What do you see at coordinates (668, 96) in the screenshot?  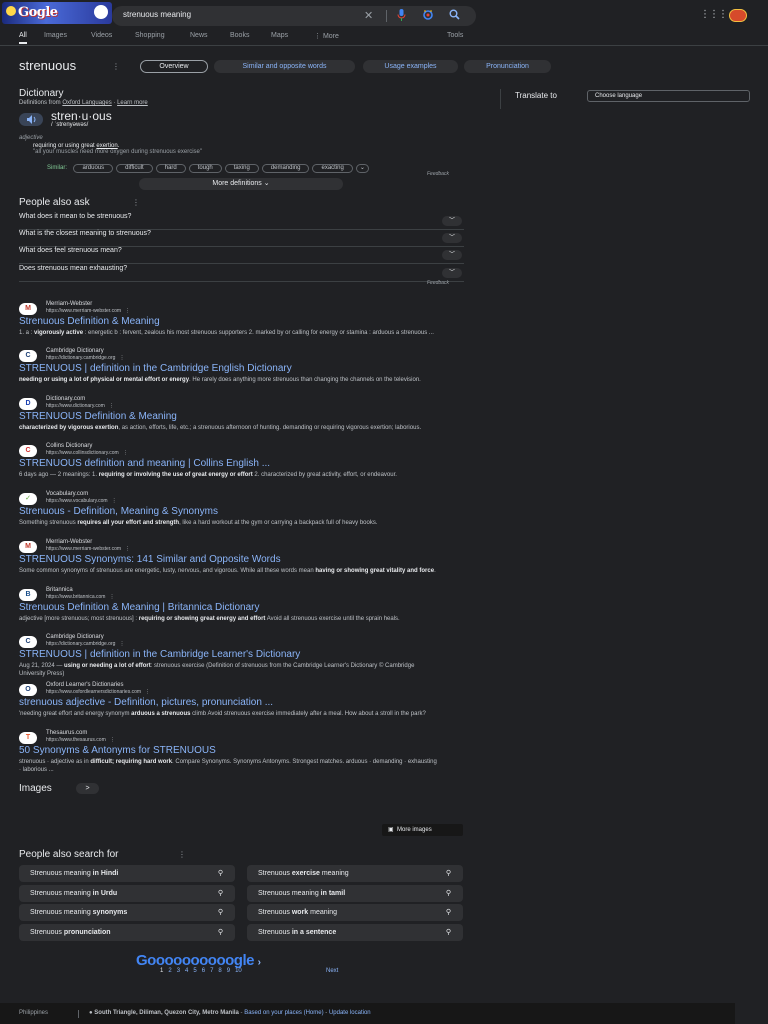 I see `language-select: Choose language` at bounding box center [668, 96].